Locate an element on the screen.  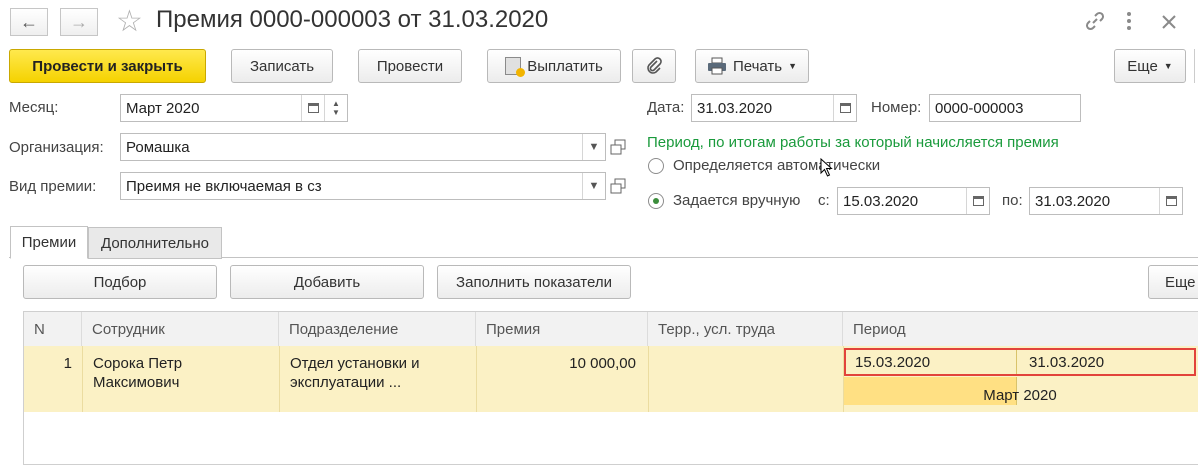
radio-manual is located at coordinates (656, 201).